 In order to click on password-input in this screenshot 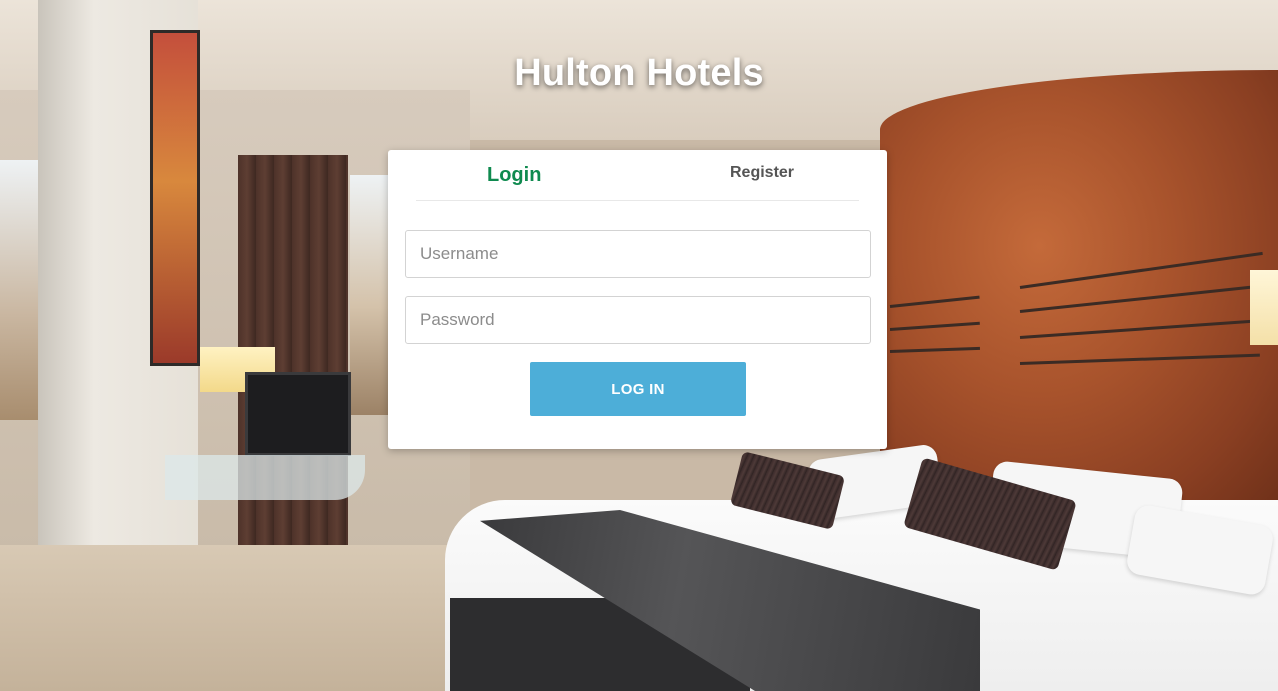, I will do `click(638, 320)`.